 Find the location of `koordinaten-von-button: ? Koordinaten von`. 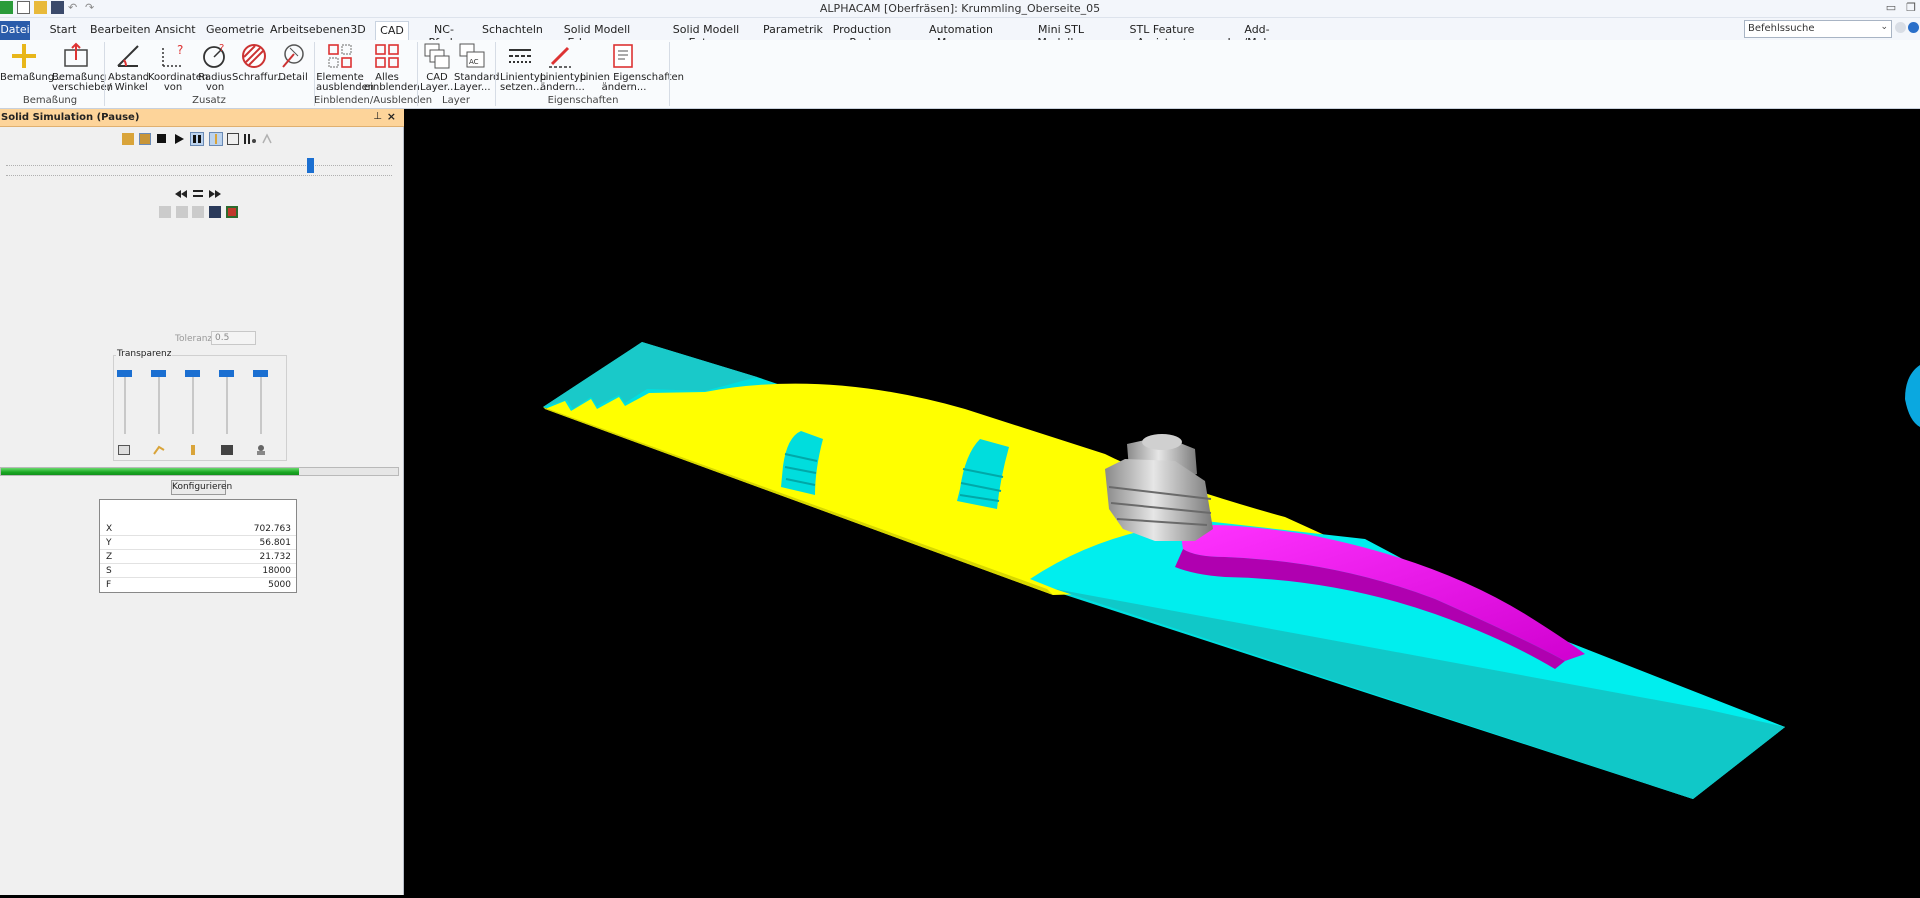

koordinaten-von-button: ? Koordinaten von is located at coordinates (178, 68).